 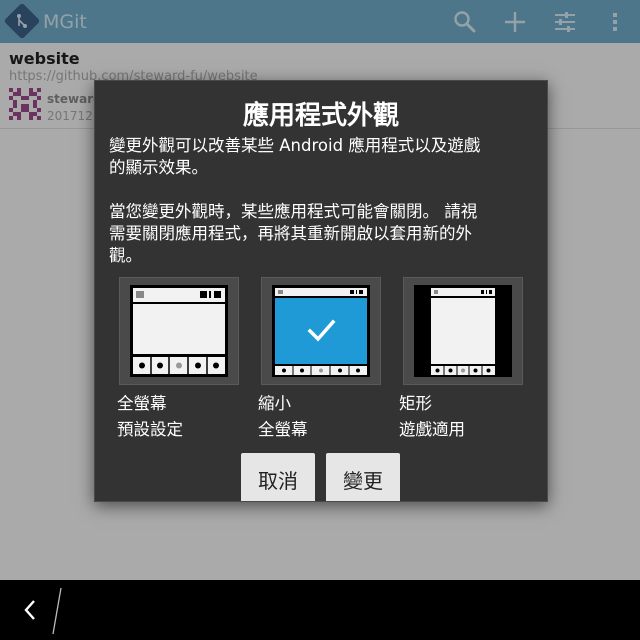 What do you see at coordinates (30, 610) in the screenshot?
I see `back-icon` at bounding box center [30, 610].